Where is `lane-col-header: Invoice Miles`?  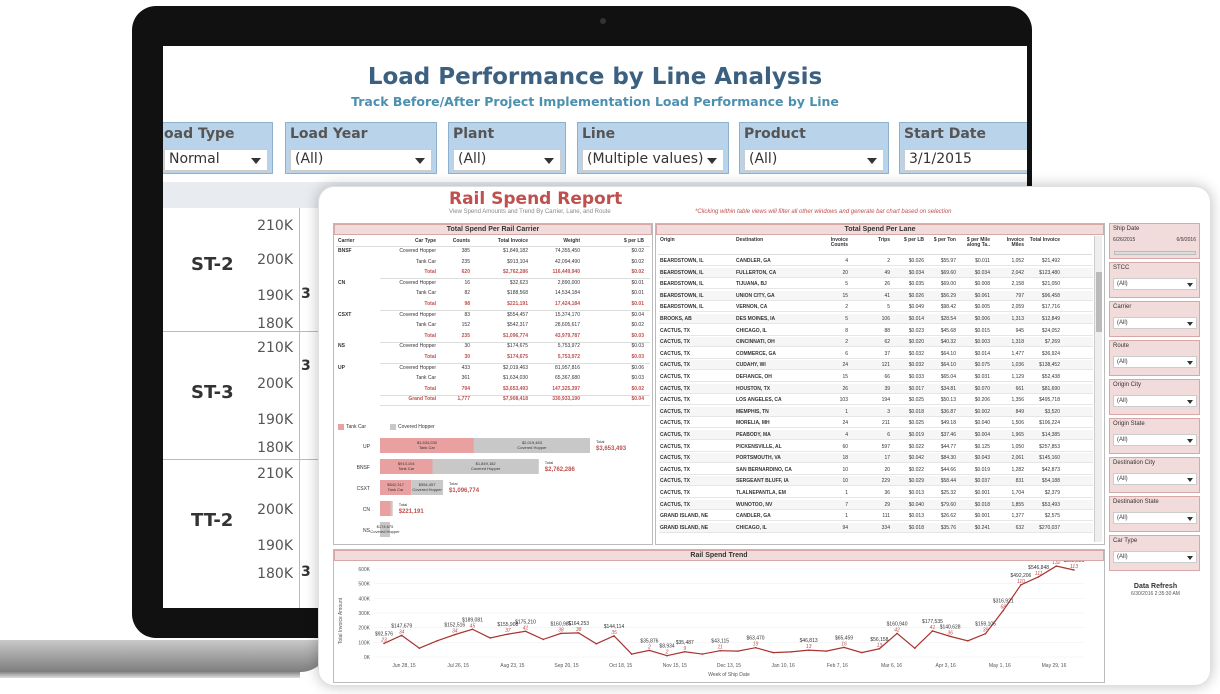
lane-col-header: Invoice Miles is located at coordinates (1015, 242).